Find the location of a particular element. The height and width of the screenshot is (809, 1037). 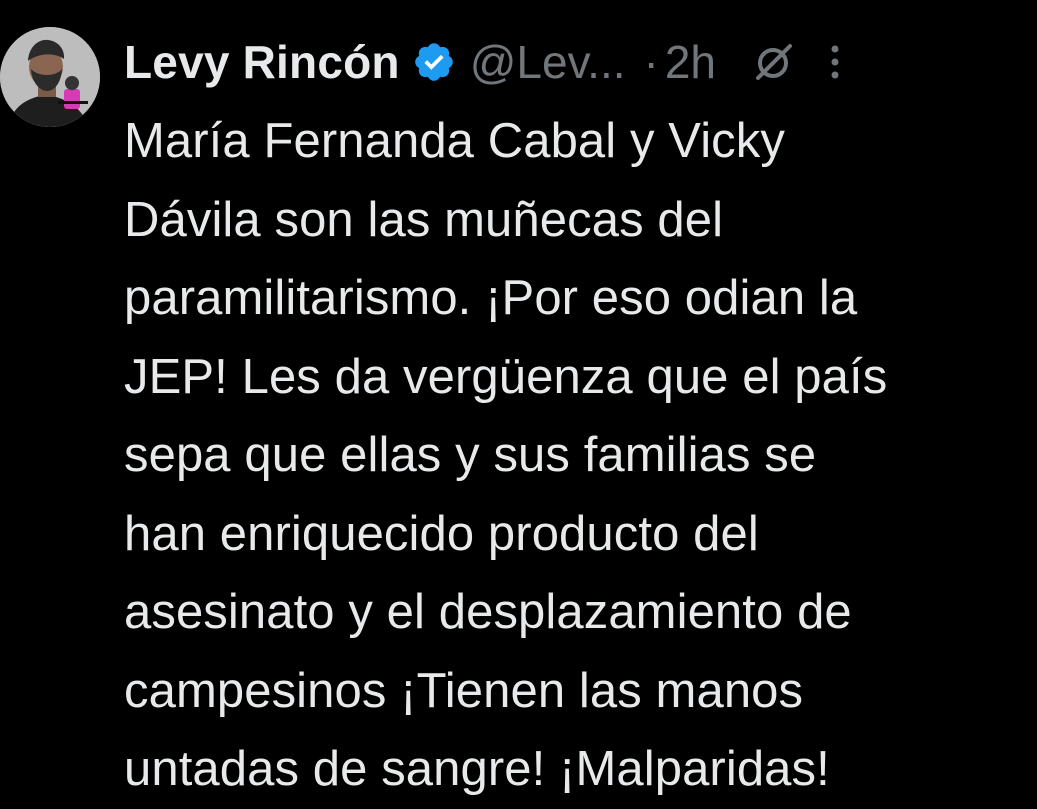

more-options-icon is located at coordinates (835, 62).